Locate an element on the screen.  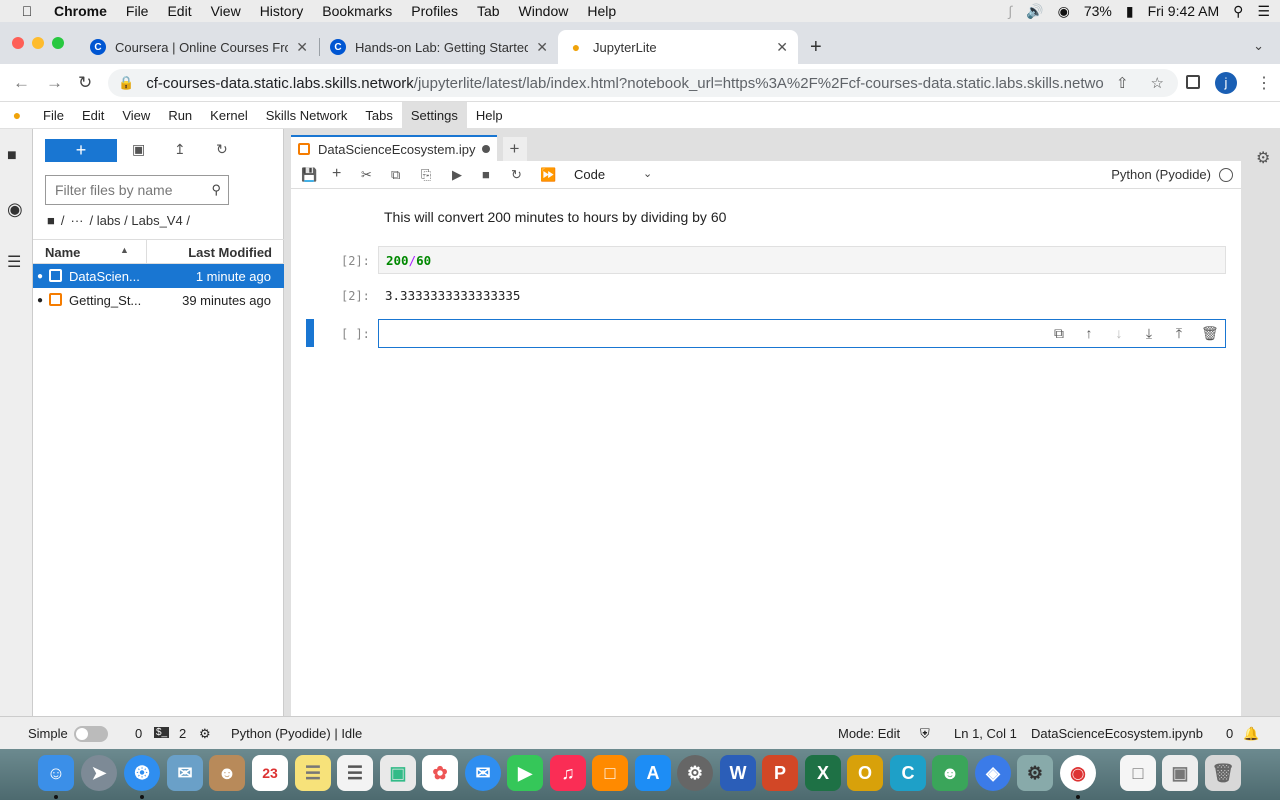
copy-icon: ⧉ is located at coordinates (395, 175).